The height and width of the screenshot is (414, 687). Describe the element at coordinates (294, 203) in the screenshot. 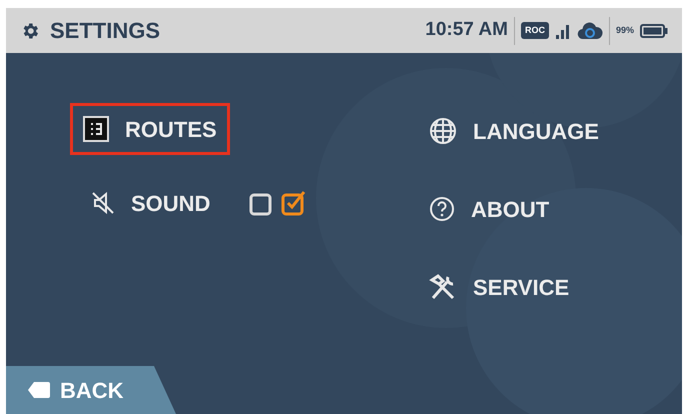

I see `checkbox` at that location.